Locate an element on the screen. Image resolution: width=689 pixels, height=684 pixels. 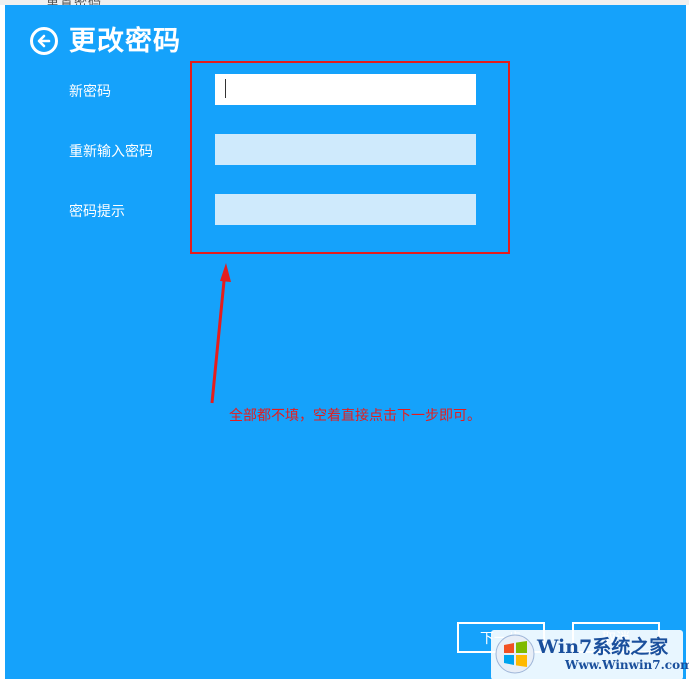
watermark-url: Www.Winwin7.com is located at coordinates (627, 665).